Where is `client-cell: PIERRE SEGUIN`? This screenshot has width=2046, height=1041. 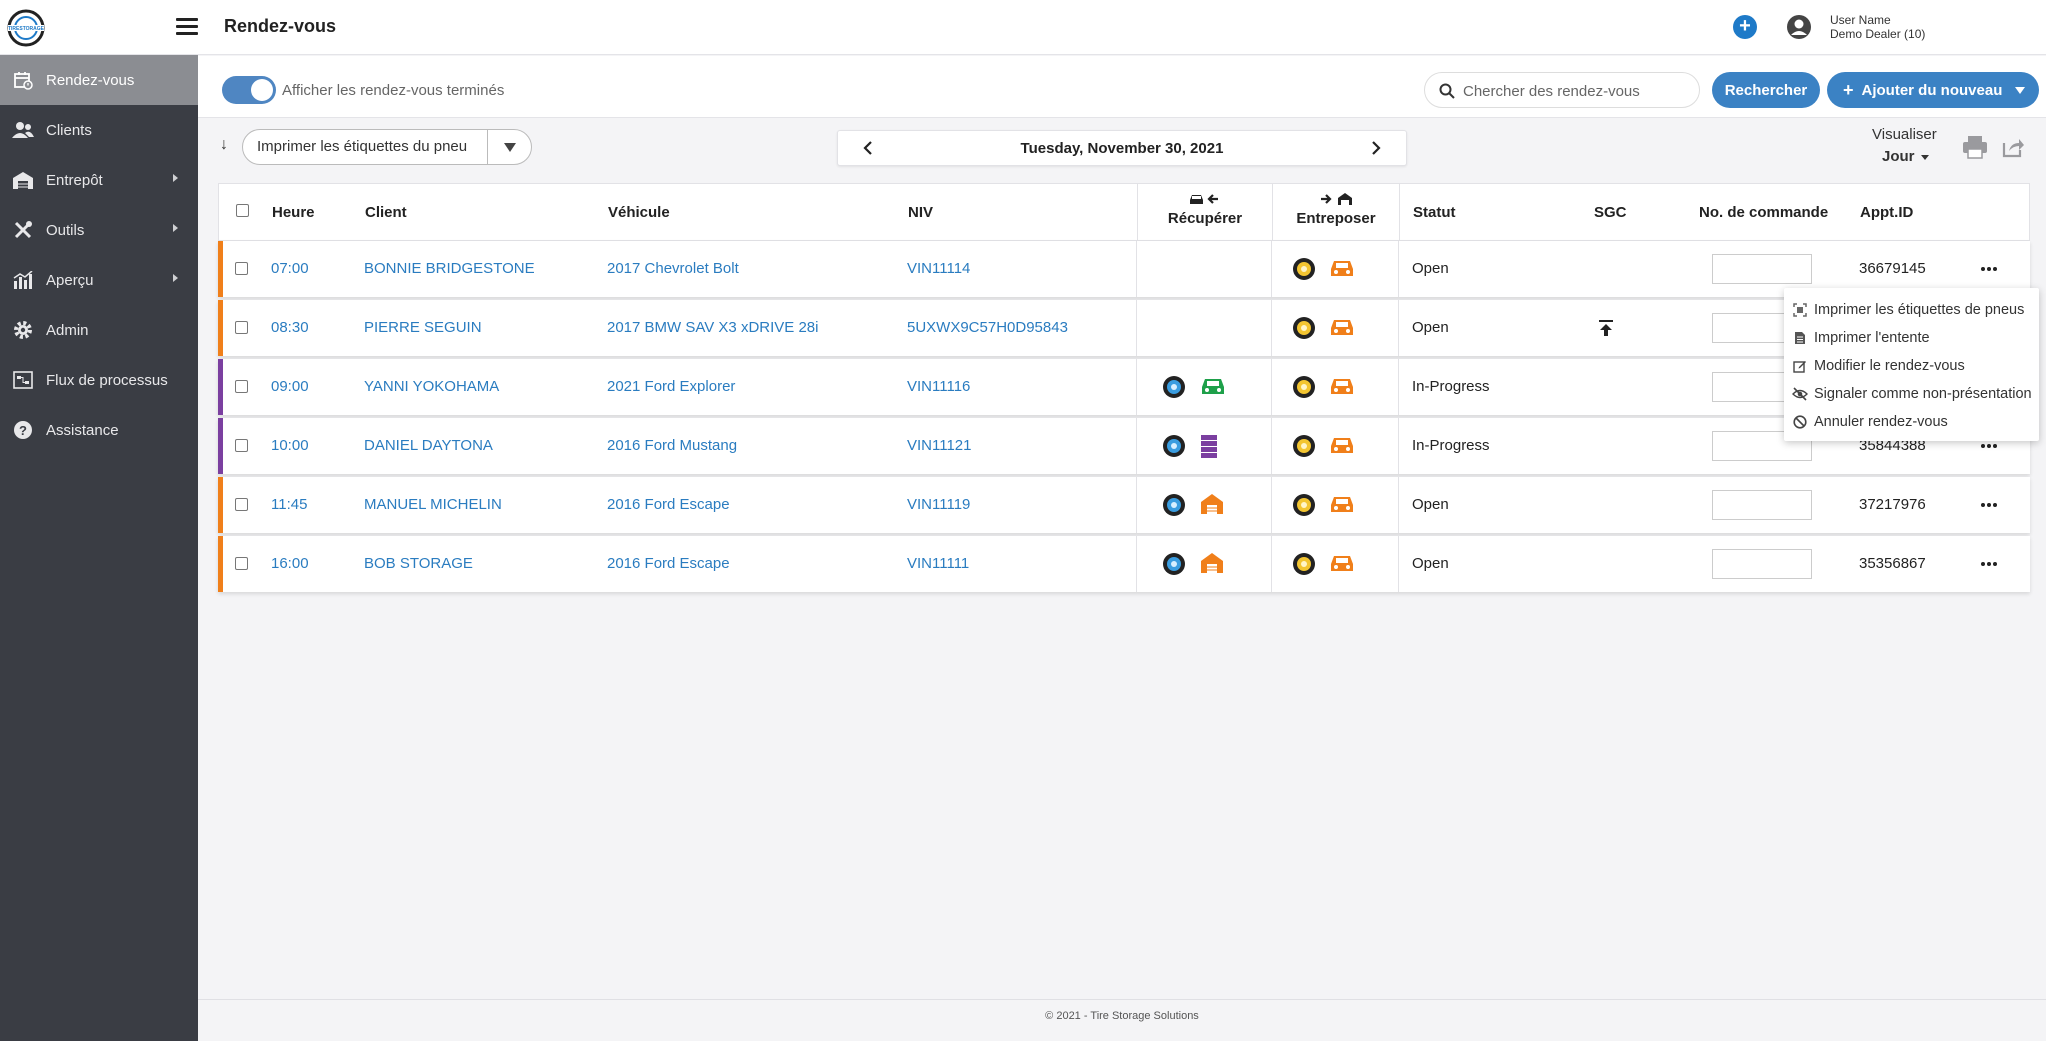
client-cell: PIERRE SEGUIN is located at coordinates (423, 327).